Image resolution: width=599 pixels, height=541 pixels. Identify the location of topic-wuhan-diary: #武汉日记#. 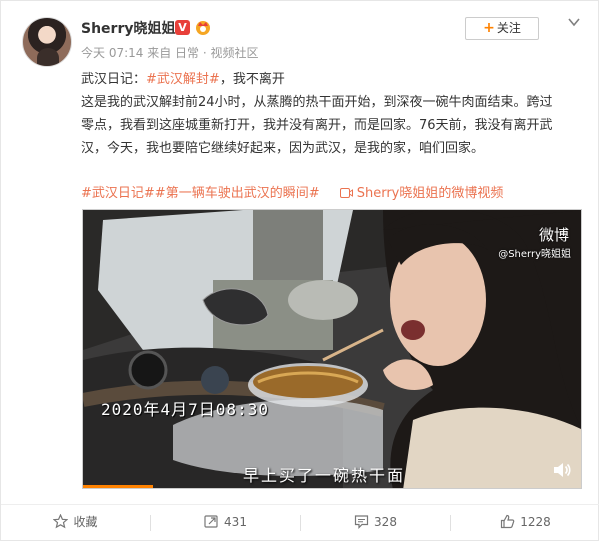
(118, 193).